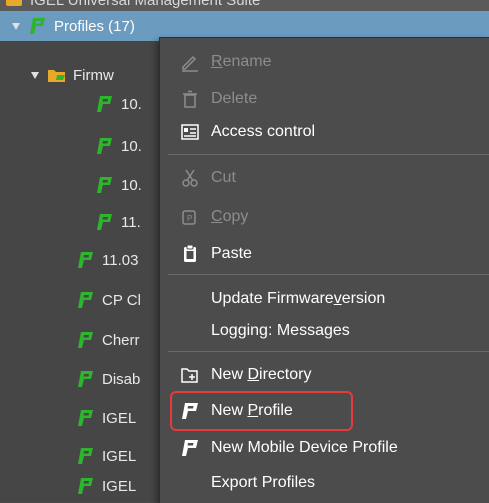  What do you see at coordinates (324, 217) in the screenshot?
I see `menu-item-copy: P Copy` at bounding box center [324, 217].